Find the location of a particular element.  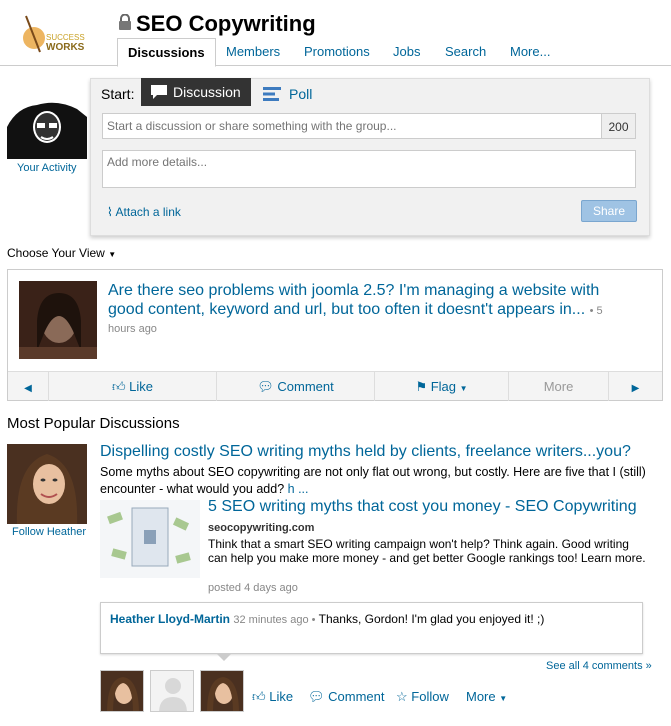

popular-more-button: More ▼ is located at coordinates (486, 696).